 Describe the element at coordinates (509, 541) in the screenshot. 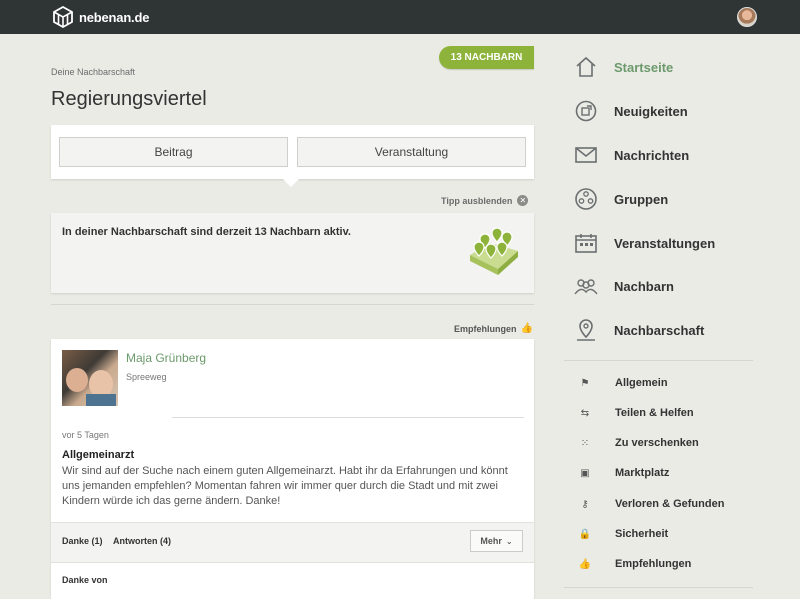

I see `chevron-down-icon: ⌄` at that location.